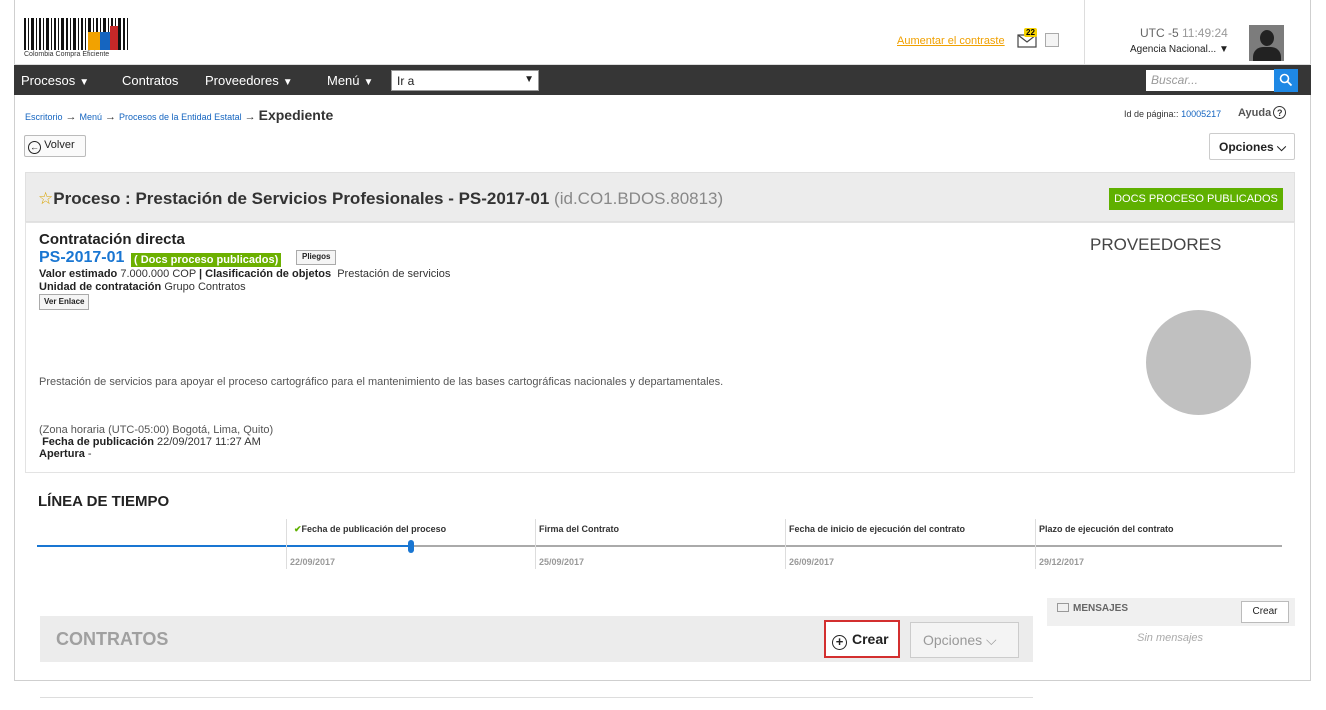 This screenshot has height=710, width=1326. What do you see at coordinates (76, 34) in the screenshot?
I see `barcode-logo-icon` at bounding box center [76, 34].